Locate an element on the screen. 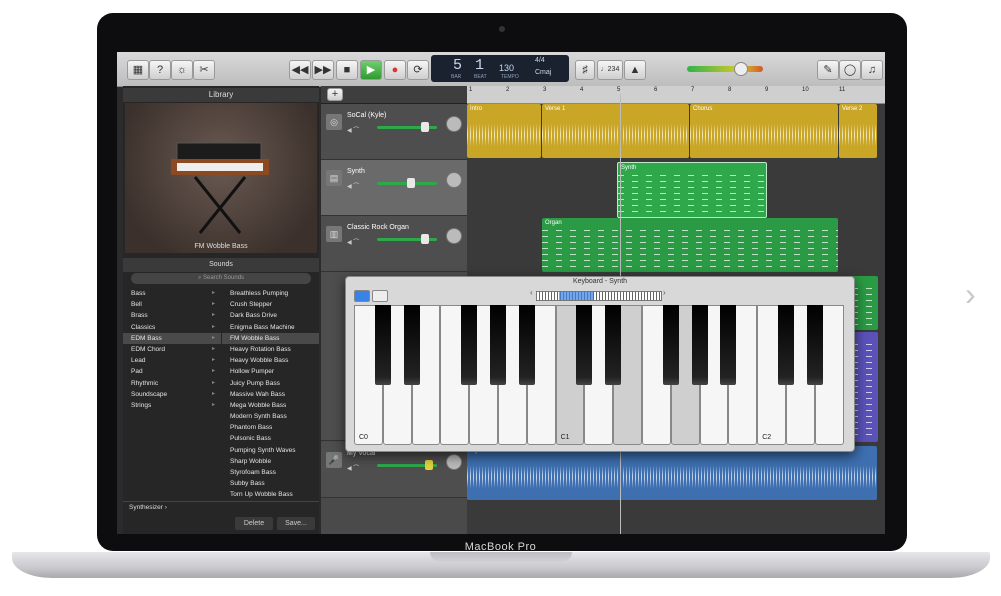 The image size is (1001, 596). preset-item: Mega Wobble Bass is located at coordinates (270, 405).